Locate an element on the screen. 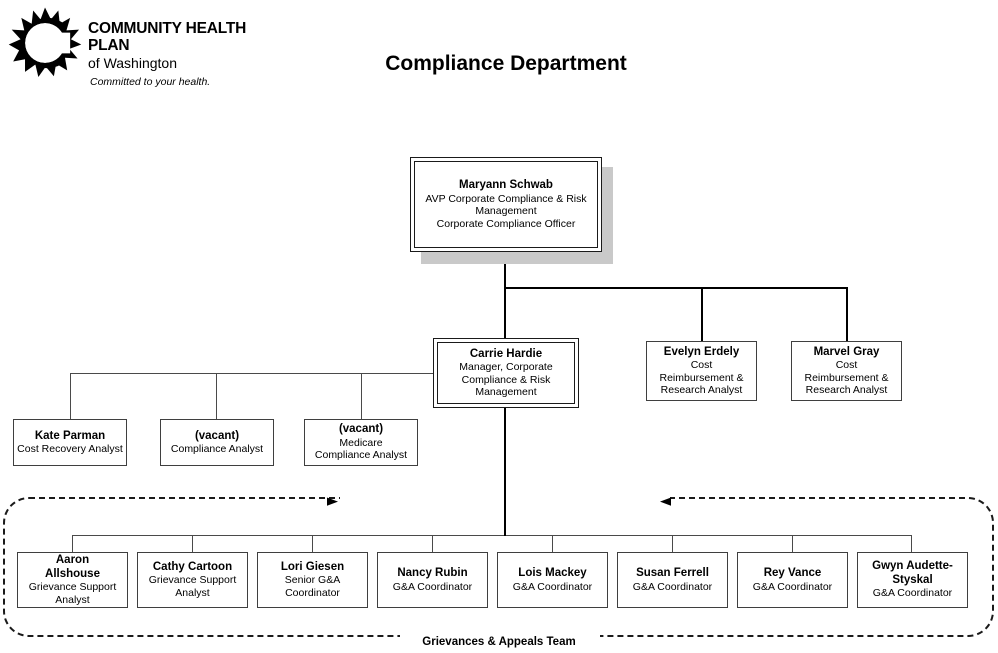 The width and height of the screenshot is (998, 653). node-title-line: Manager, Corporate is located at coordinates (506, 367).